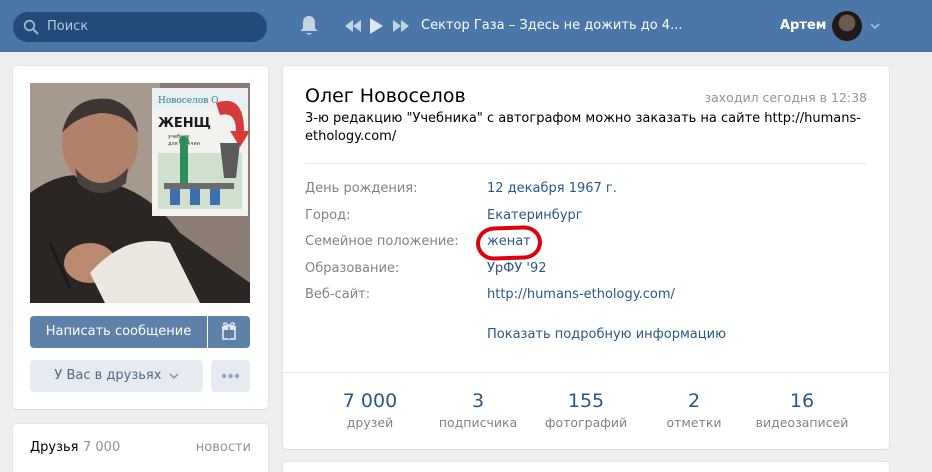 This screenshot has width=932, height=472. Describe the element at coordinates (353, 26) in the screenshot. I see `previous-track-icon` at that location.